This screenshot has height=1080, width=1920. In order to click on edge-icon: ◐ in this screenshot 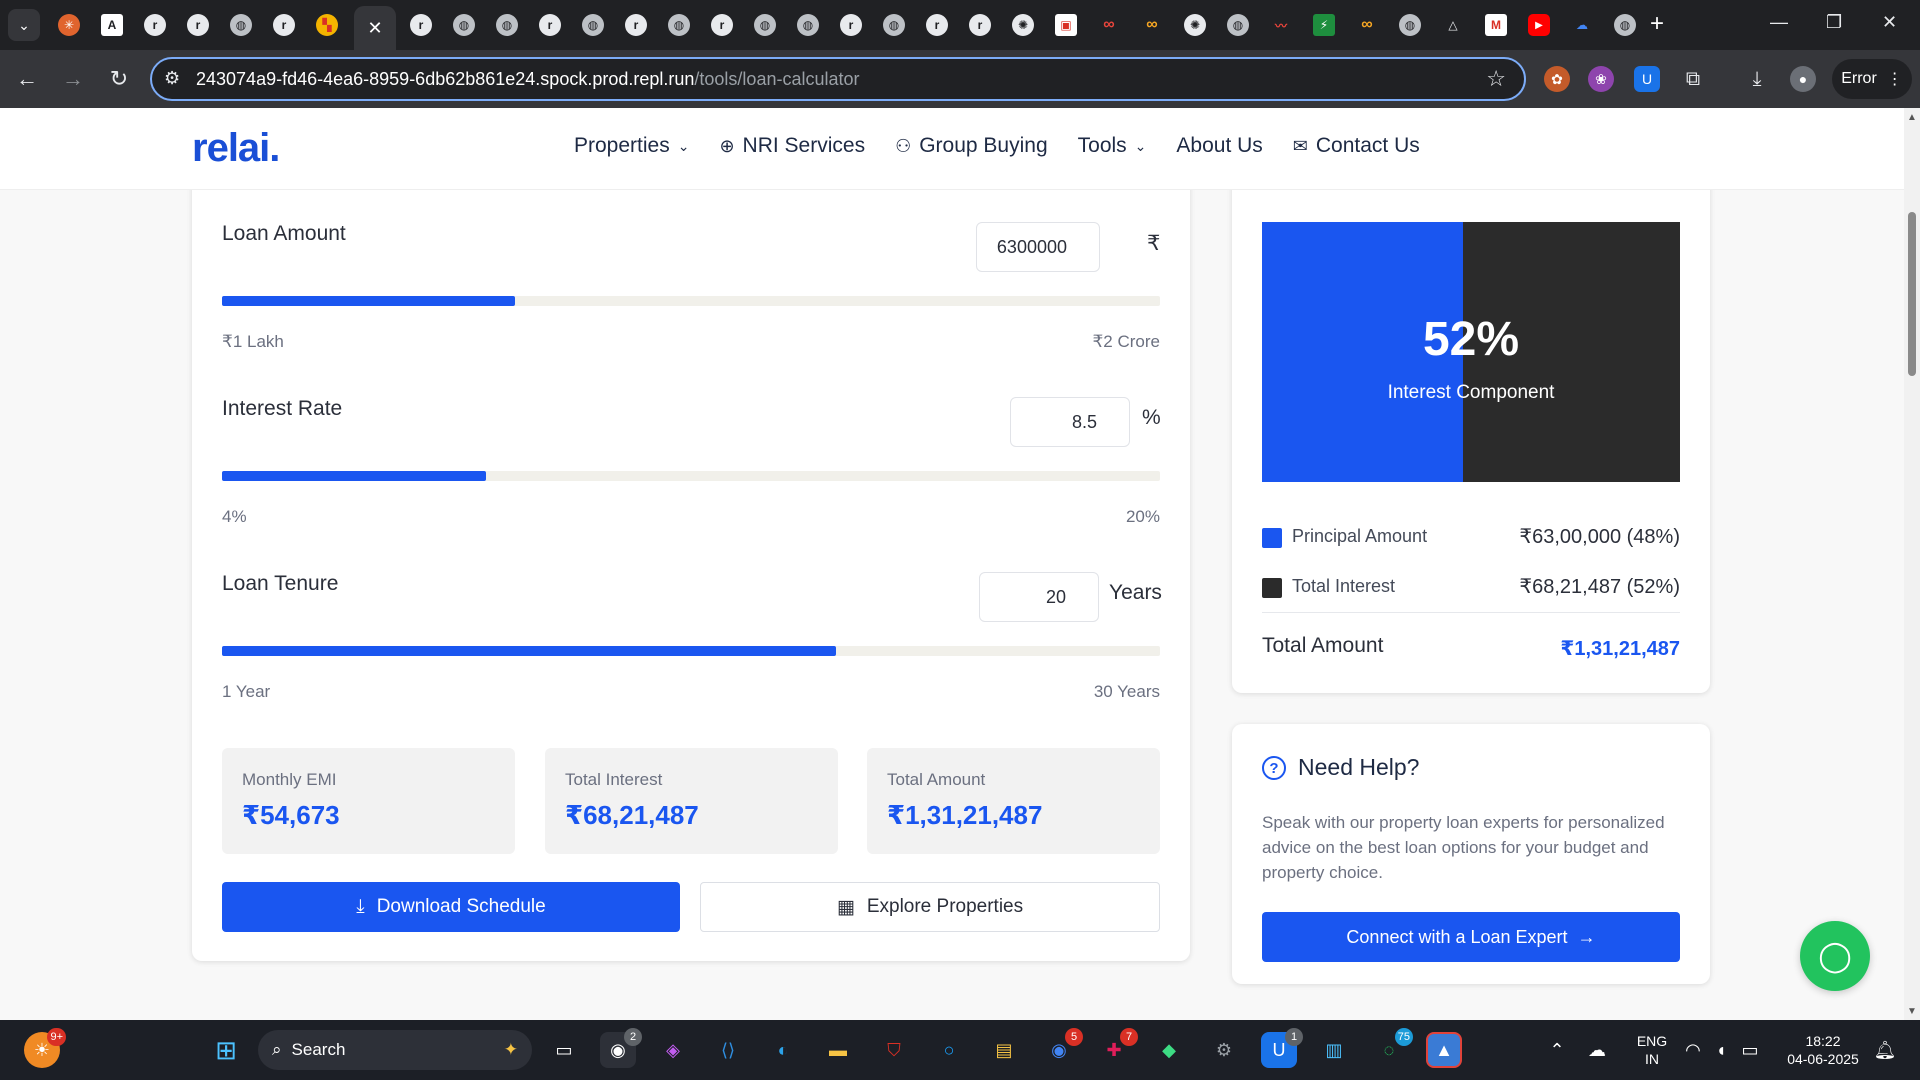, I will do `click(783, 1050)`.